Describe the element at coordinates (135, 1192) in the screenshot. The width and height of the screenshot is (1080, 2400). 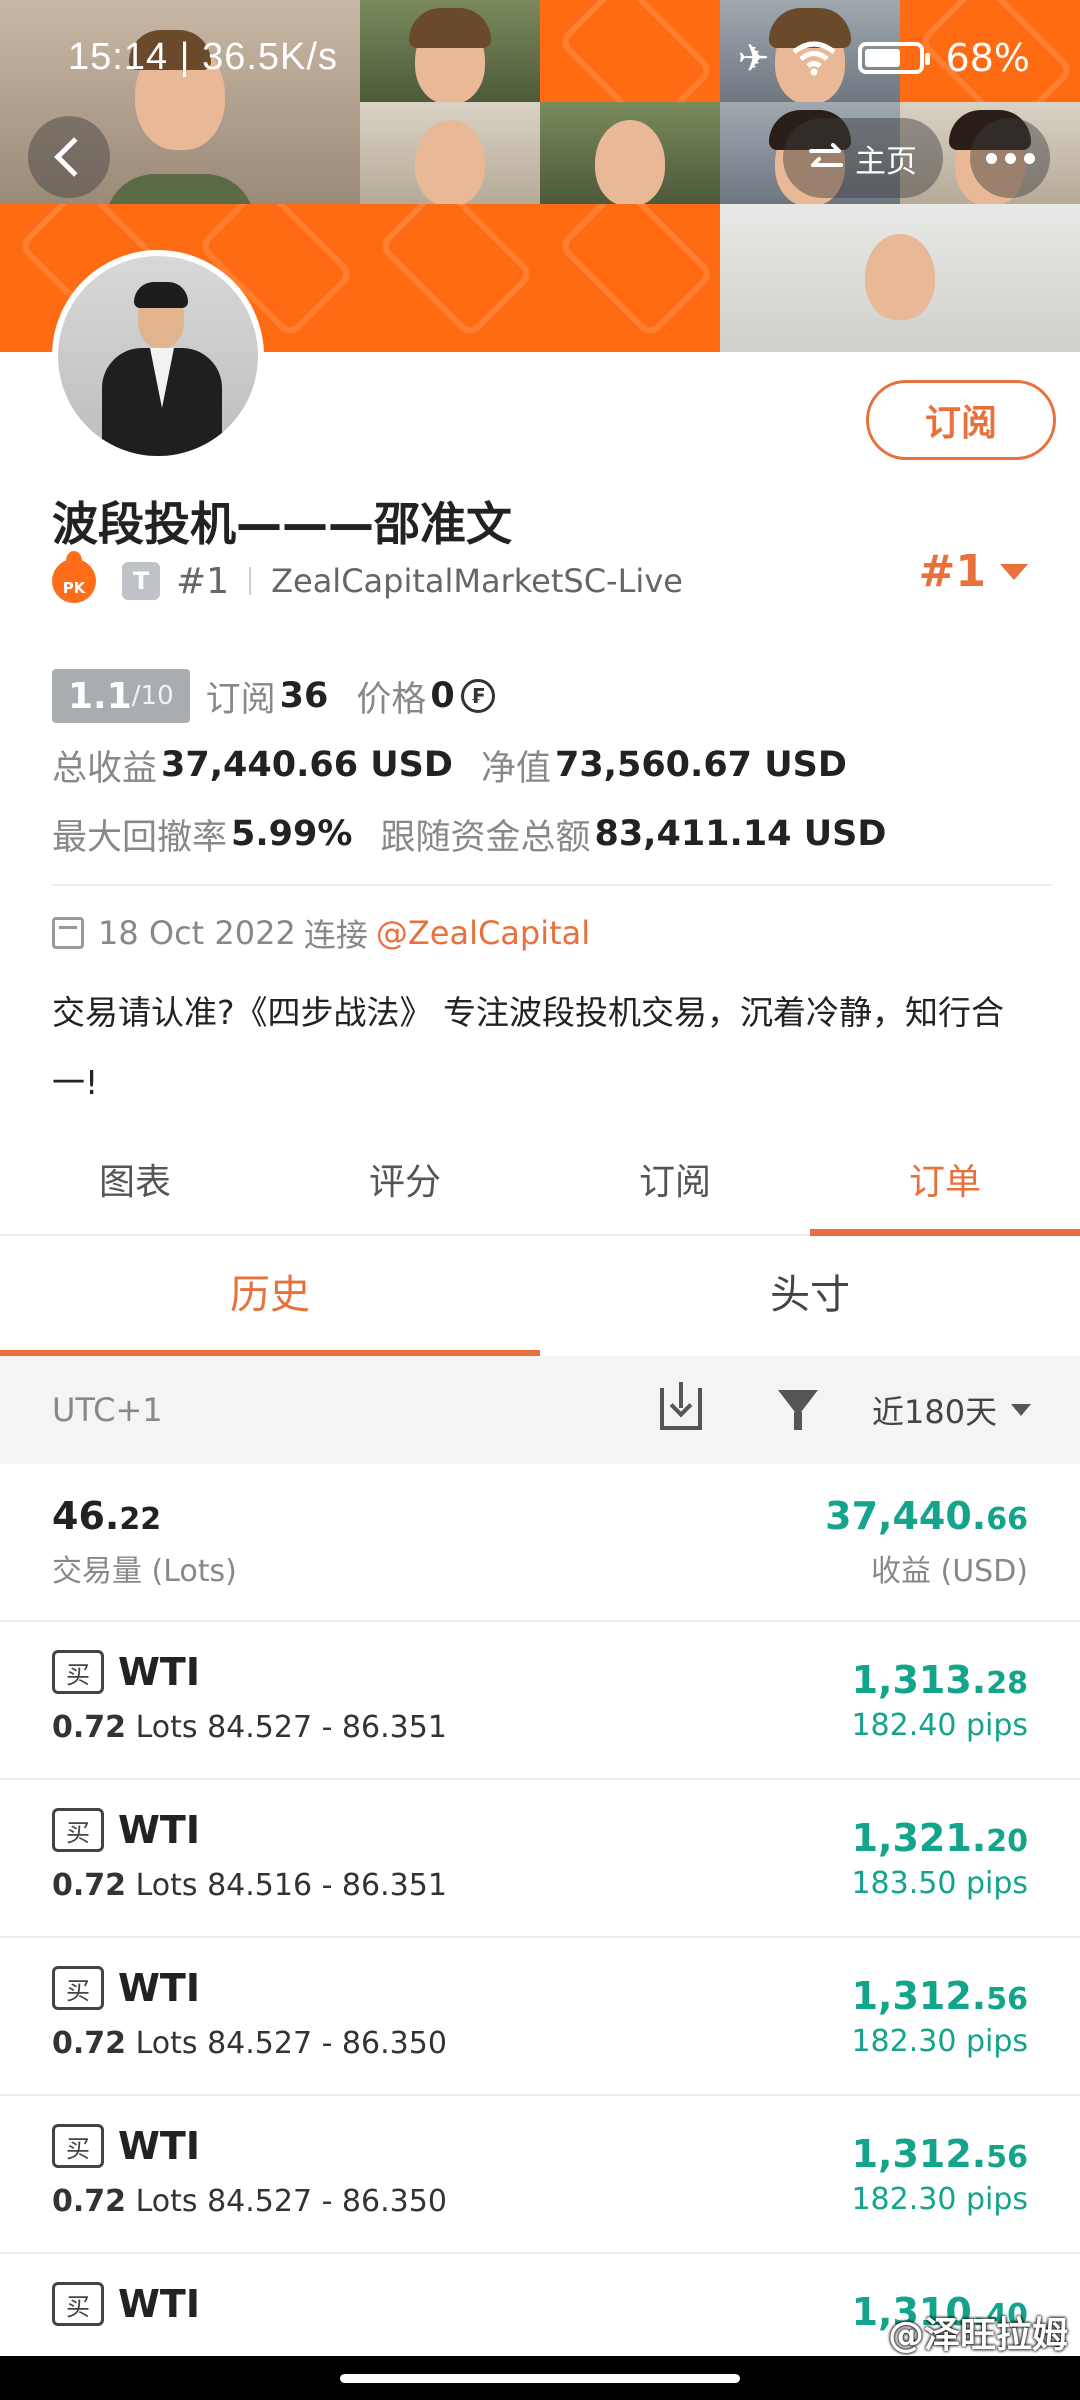
I see `tab-chart: 图表` at that location.